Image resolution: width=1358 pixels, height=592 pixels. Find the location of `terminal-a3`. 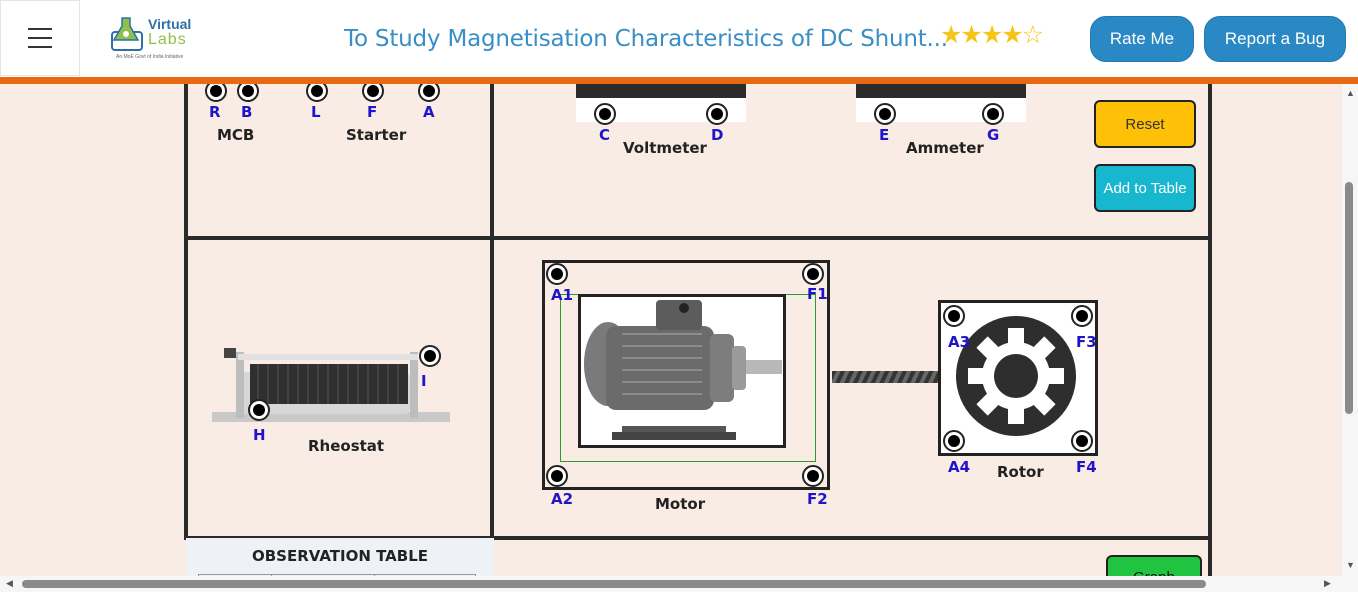

terminal-a3 is located at coordinates (954, 316).